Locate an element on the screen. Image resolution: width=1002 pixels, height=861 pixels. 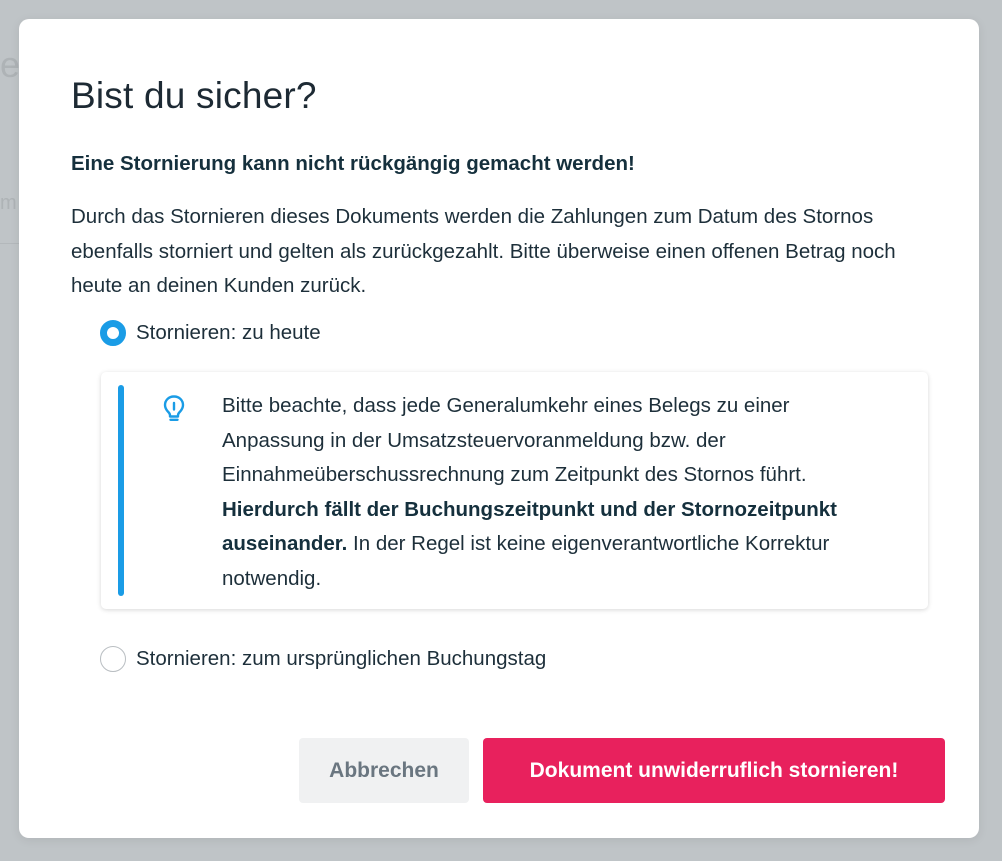
info-accent-bar is located at coordinates (121, 490).